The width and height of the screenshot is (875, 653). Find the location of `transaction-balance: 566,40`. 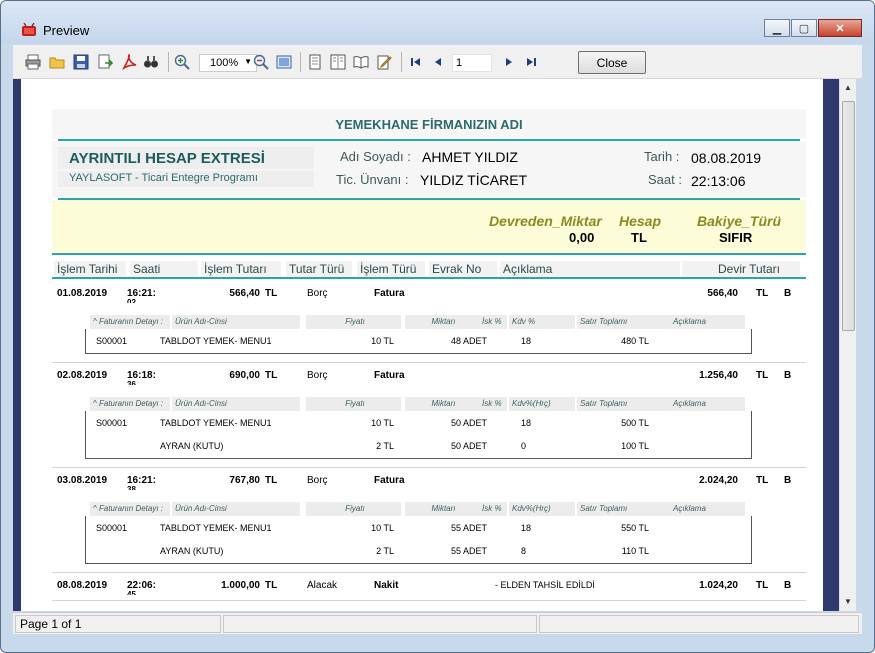

transaction-balance: 566,40 is located at coordinates (722, 293).